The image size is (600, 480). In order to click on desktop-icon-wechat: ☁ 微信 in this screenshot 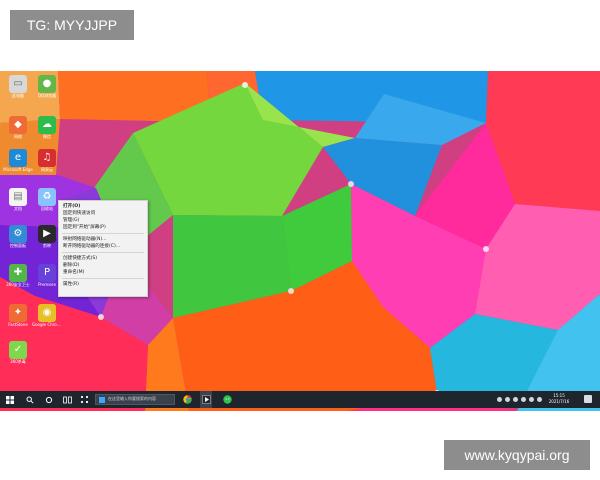, I will do `click(47, 134)`.